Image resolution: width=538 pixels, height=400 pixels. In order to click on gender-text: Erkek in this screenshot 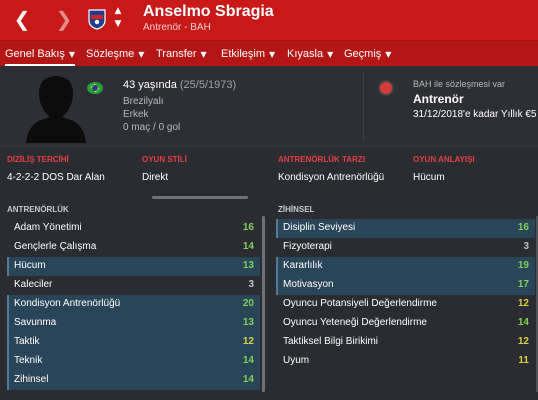, I will do `click(136, 114)`.